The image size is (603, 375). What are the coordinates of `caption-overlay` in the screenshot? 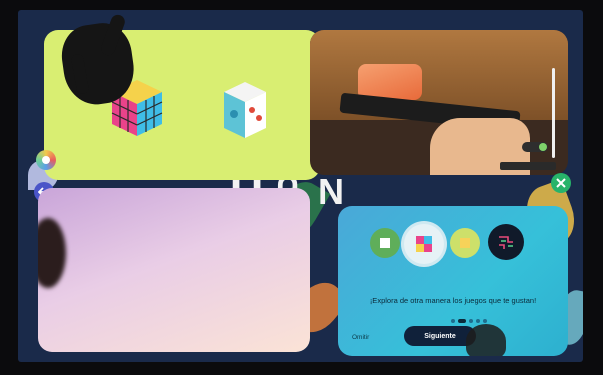 It's located at (528, 166).